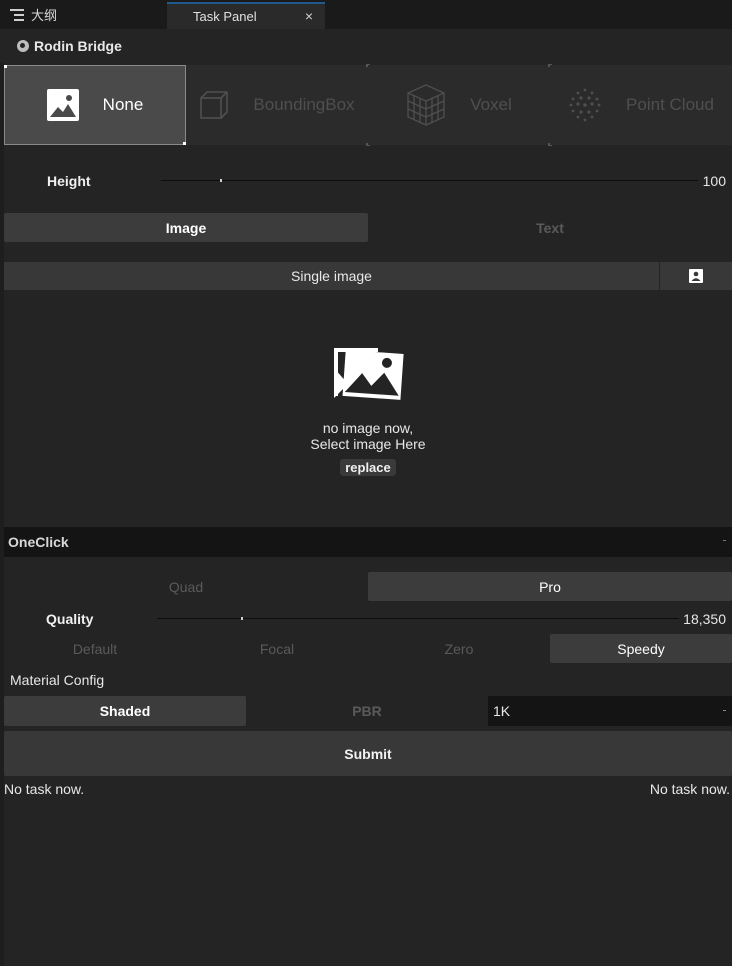  What do you see at coordinates (123, 104) in the screenshot?
I see `mode-none-label: None` at bounding box center [123, 104].